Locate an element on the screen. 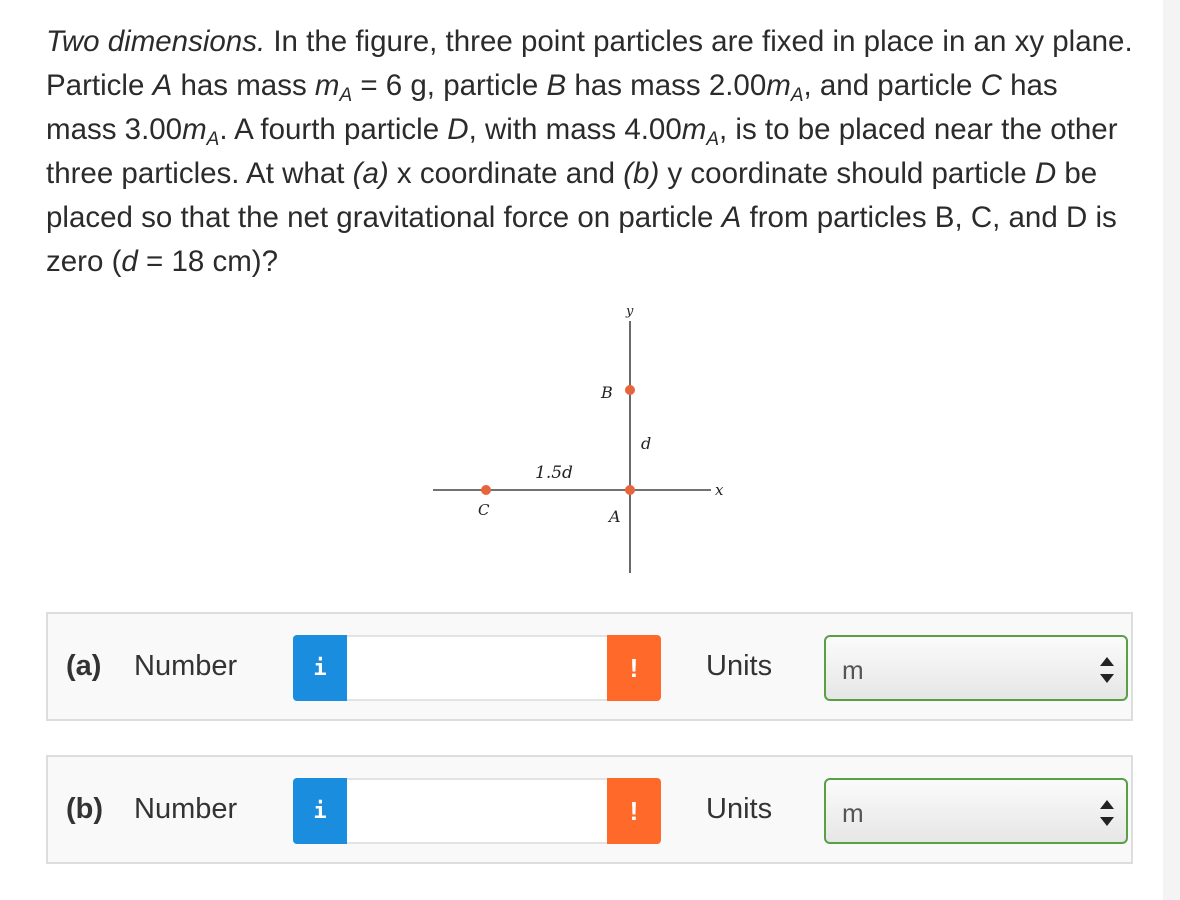  question-lead: Two dimensions. is located at coordinates (156, 41).